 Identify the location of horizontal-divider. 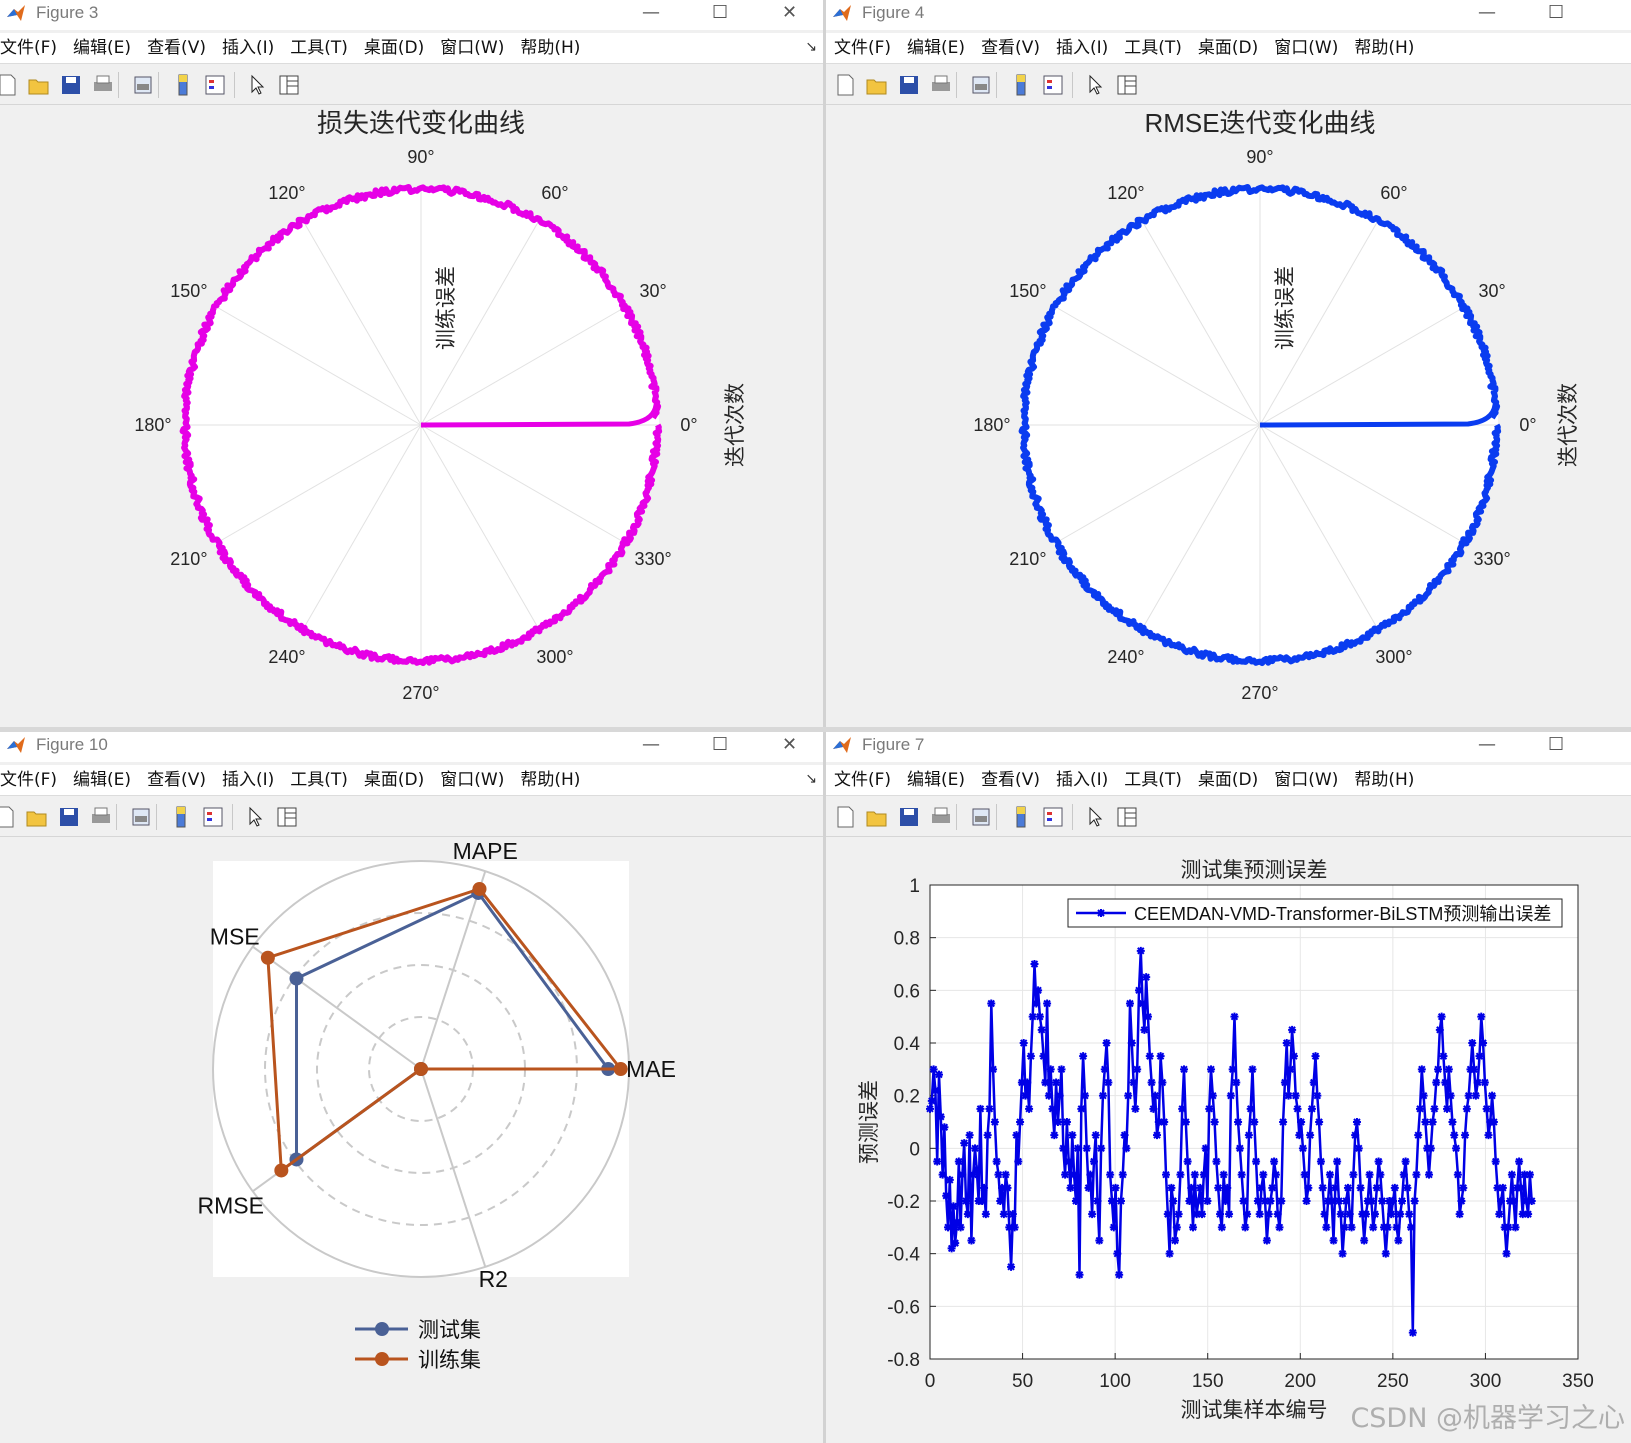
(815, 729).